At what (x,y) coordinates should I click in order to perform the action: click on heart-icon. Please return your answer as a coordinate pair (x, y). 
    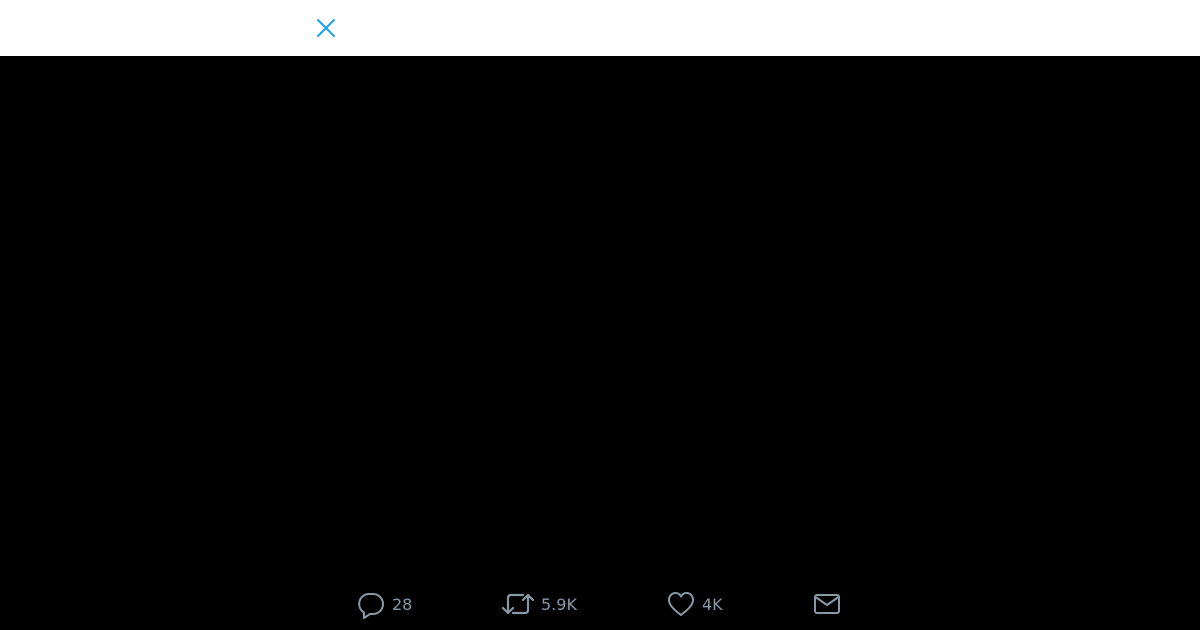
    Looking at the image, I should click on (681, 604).